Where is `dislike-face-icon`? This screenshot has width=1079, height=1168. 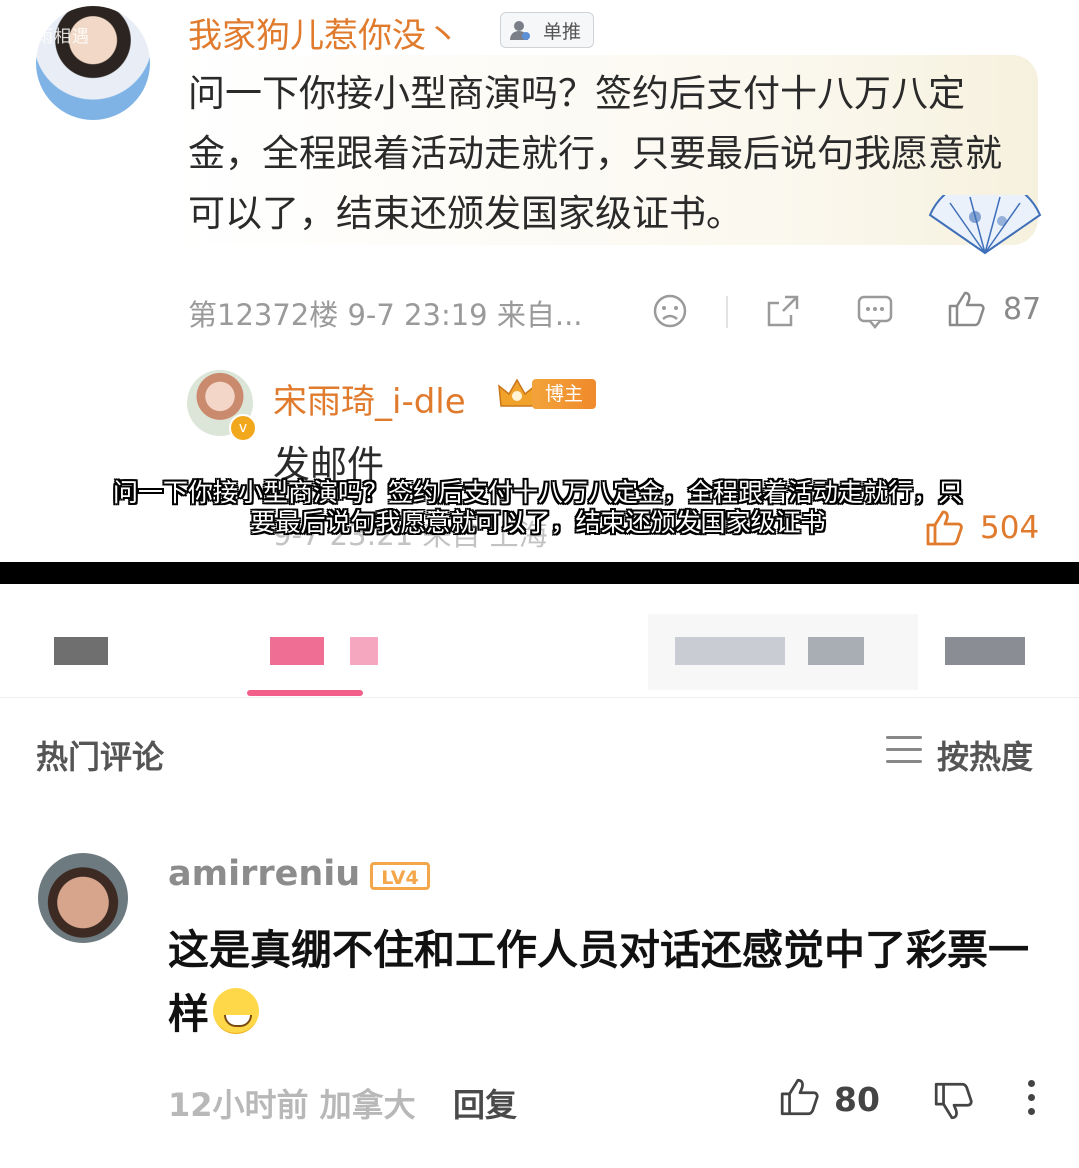 dislike-face-icon is located at coordinates (670, 311).